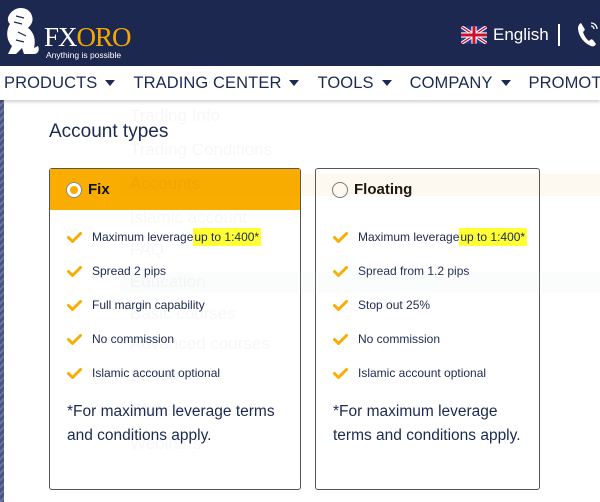 The image size is (600, 502). I want to click on nav-promotions: PROMOTIONS, so click(564, 83).